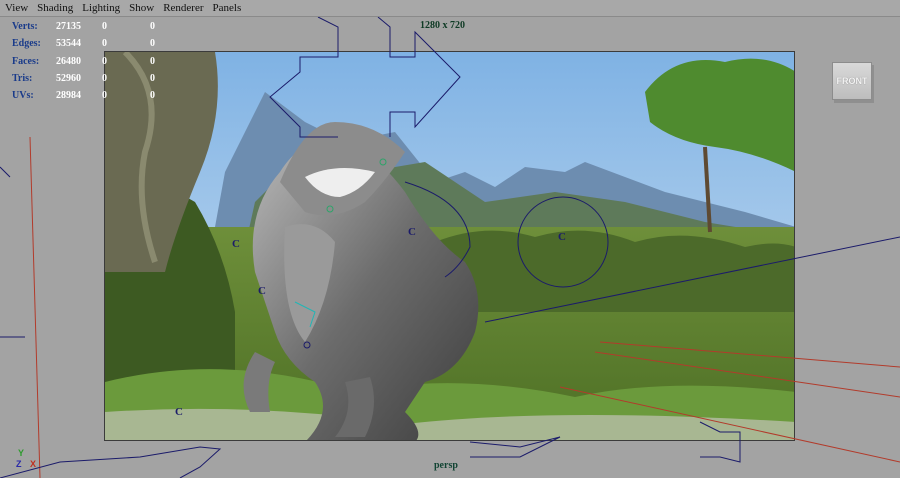 The width and height of the screenshot is (900, 478). What do you see at coordinates (83, 44) in the screenshot?
I see `hud-row-edges: Edges: 53544 0 0` at bounding box center [83, 44].